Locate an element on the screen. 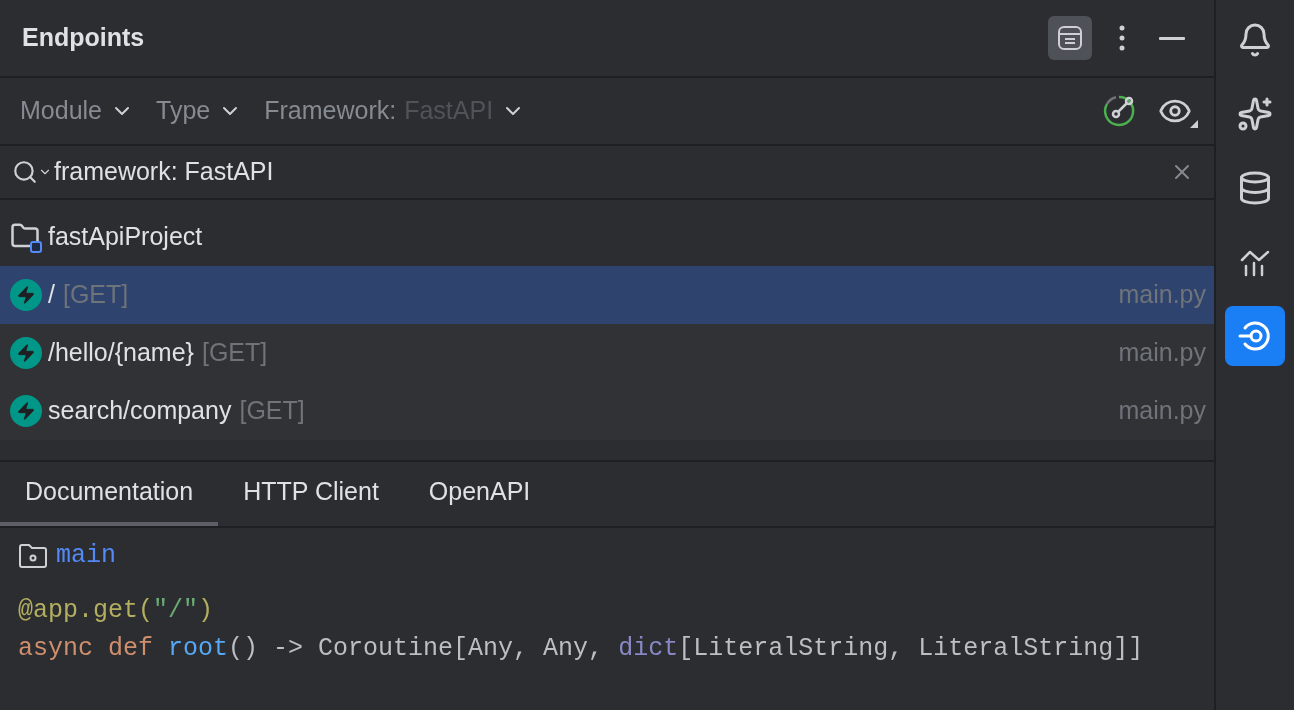 The width and height of the screenshot is (1294, 710). tool-window-button is located at coordinates (1255, 336).